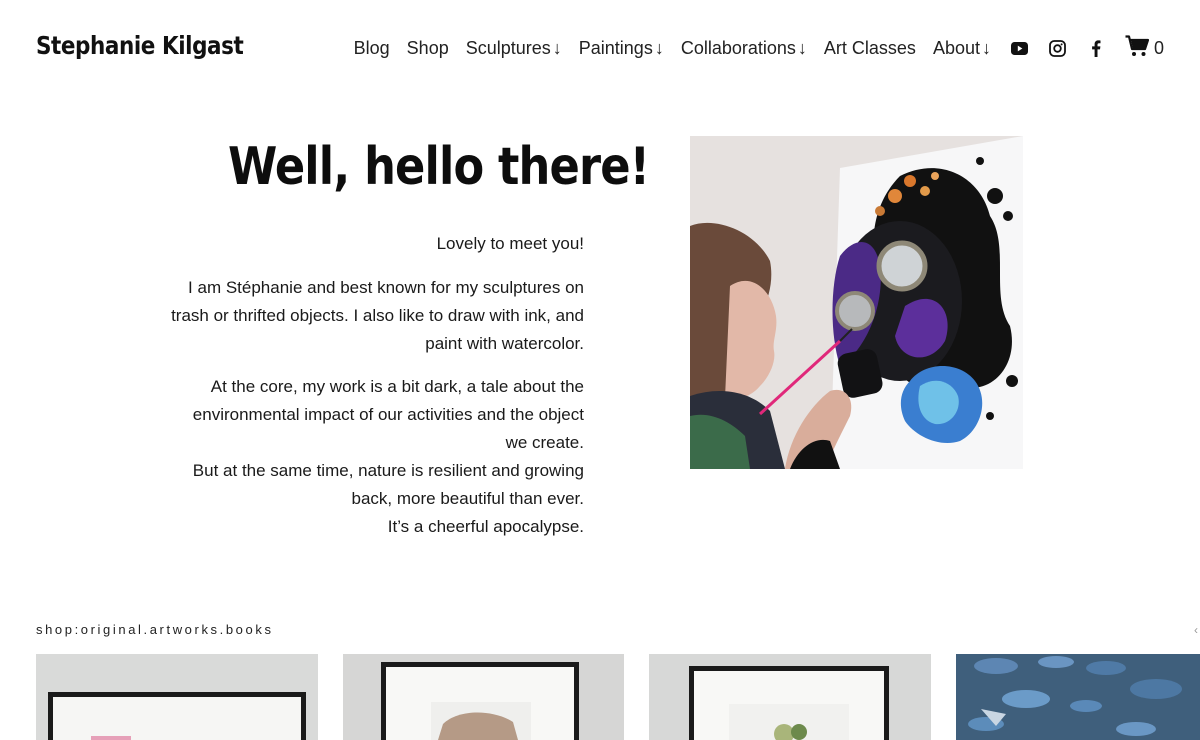 The image size is (1200, 740). What do you see at coordinates (1196, 630) in the screenshot?
I see `carousel-prev-icon: ‹` at bounding box center [1196, 630].